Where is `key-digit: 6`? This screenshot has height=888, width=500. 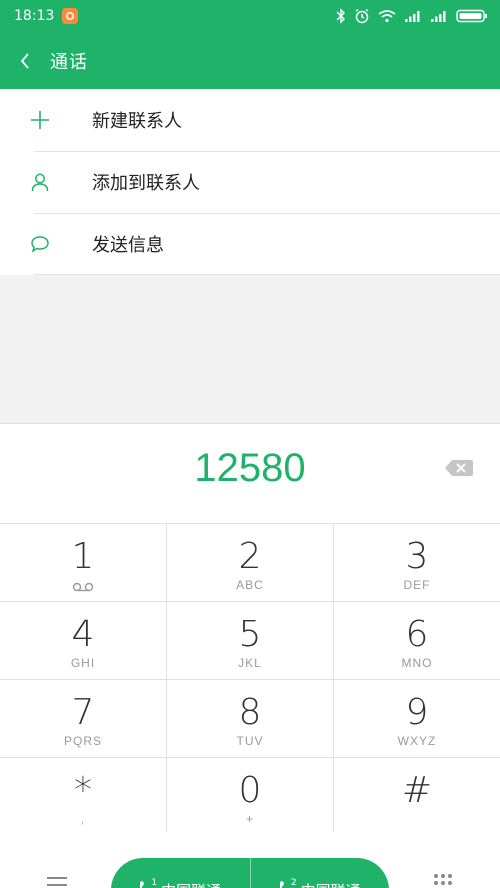 key-digit: 6 is located at coordinates (417, 634).